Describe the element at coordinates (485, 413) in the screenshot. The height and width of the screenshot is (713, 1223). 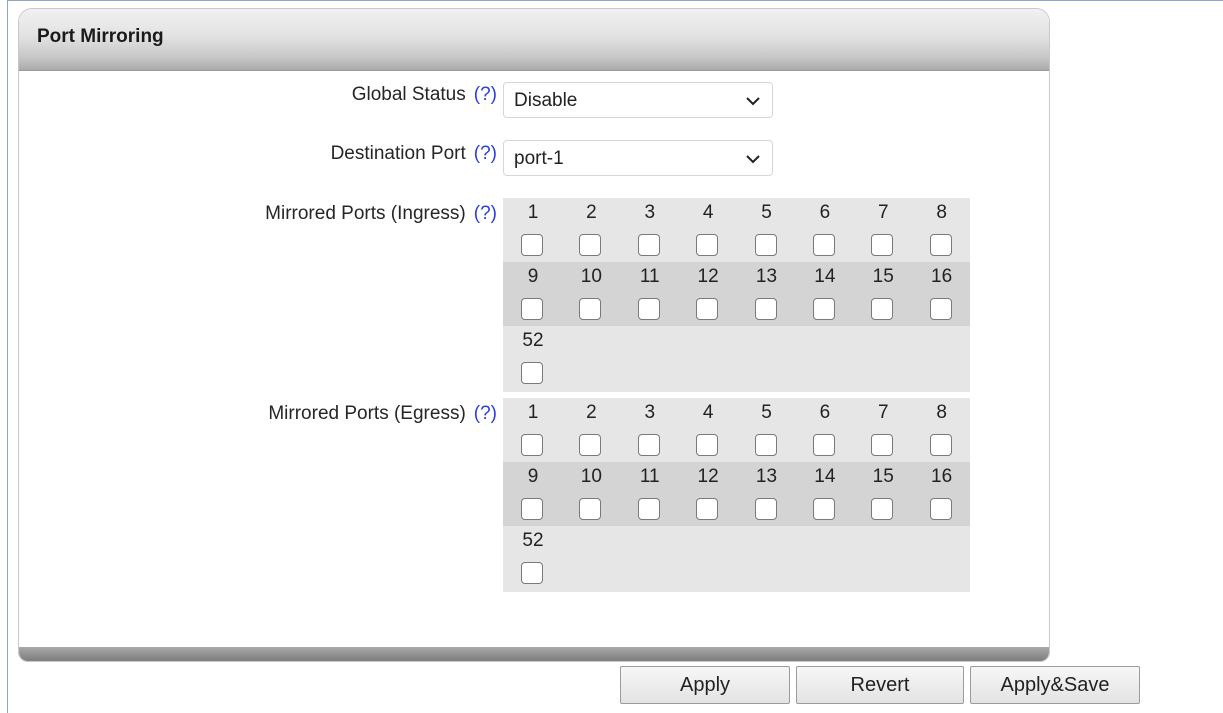
I see `mirrored-egress-help-link: (?)` at that location.